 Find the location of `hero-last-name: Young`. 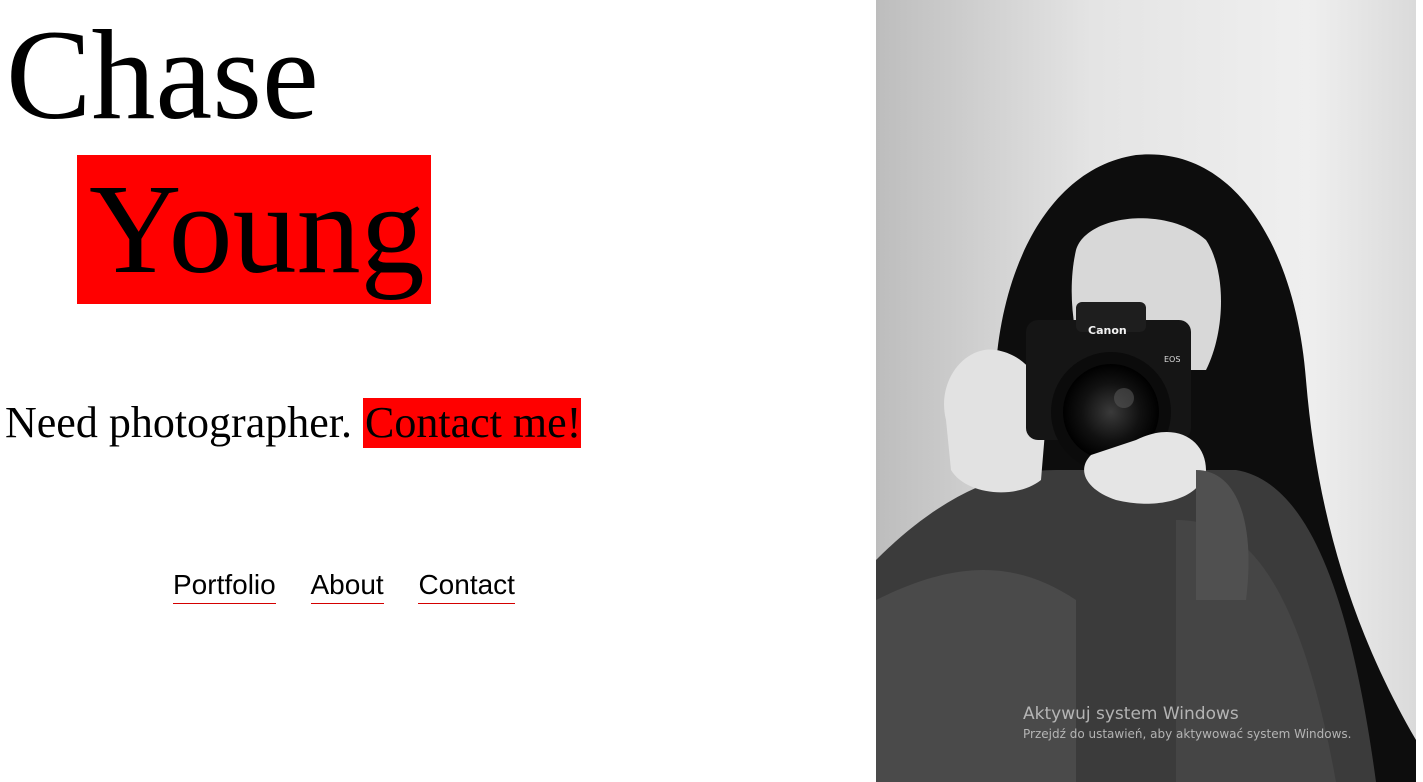

hero-last-name: Young is located at coordinates (254, 229).